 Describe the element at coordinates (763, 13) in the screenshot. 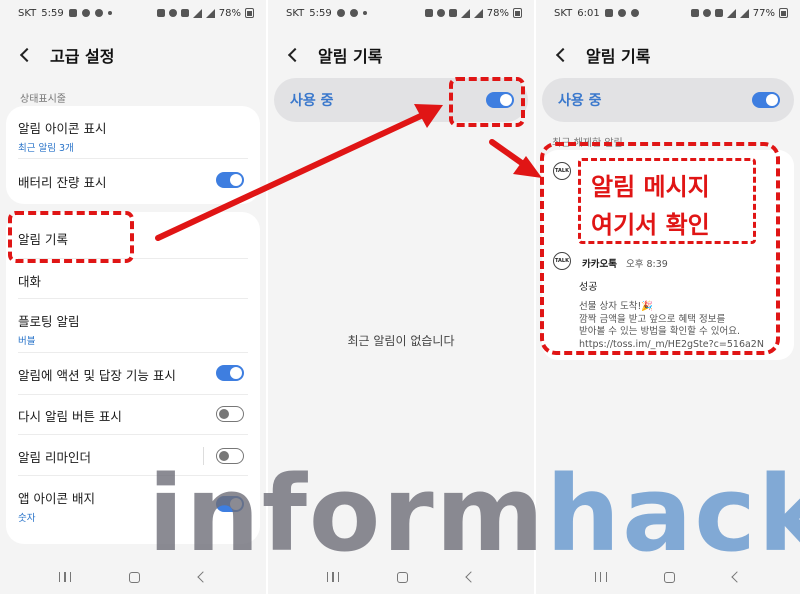

I see `battery-percent: 77%` at that location.